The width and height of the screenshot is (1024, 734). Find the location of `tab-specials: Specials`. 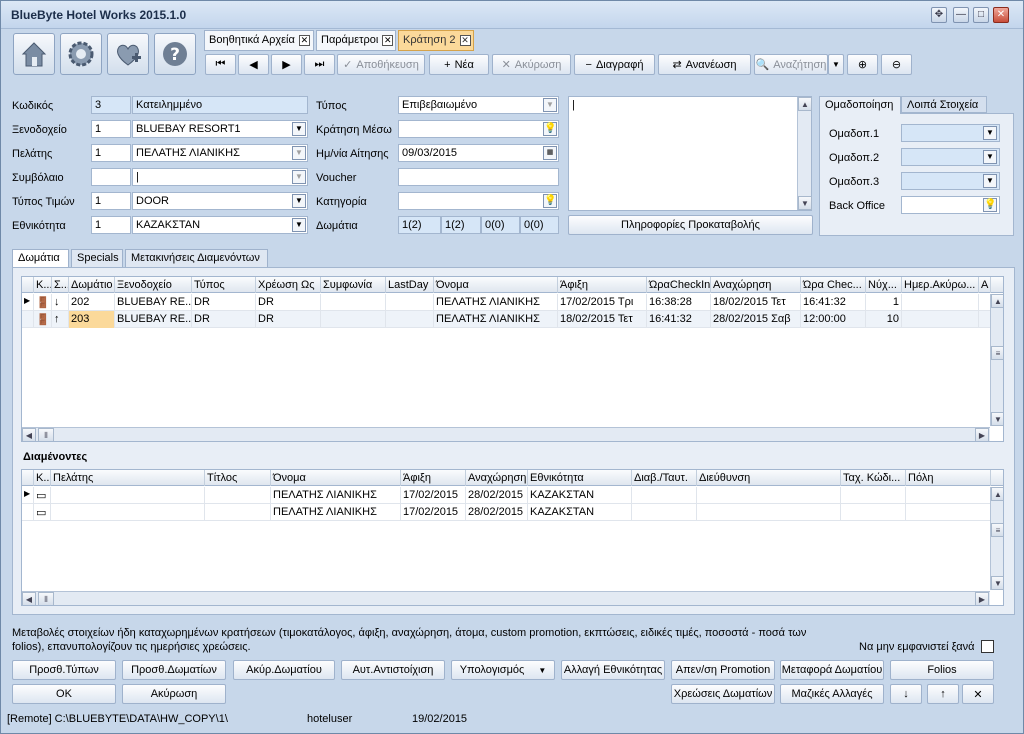

tab-specials: Specials is located at coordinates (97, 258).